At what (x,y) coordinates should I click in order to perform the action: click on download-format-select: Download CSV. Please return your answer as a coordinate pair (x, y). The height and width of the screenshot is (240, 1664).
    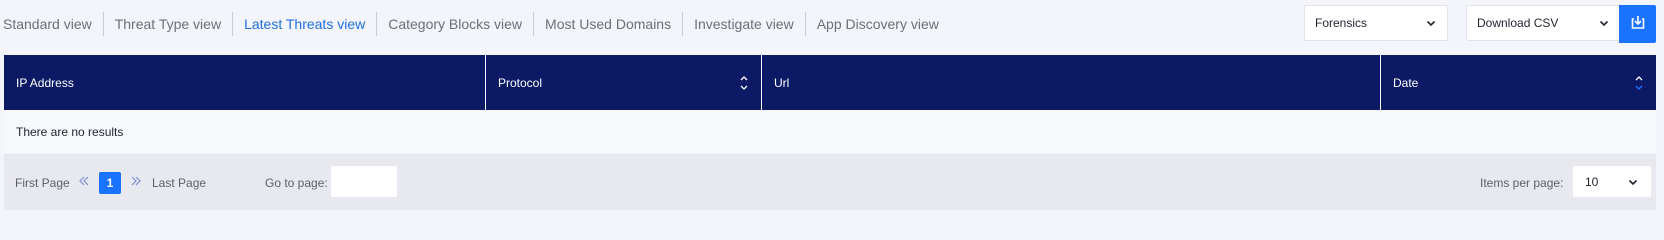
    Looking at the image, I should click on (1543, 23).